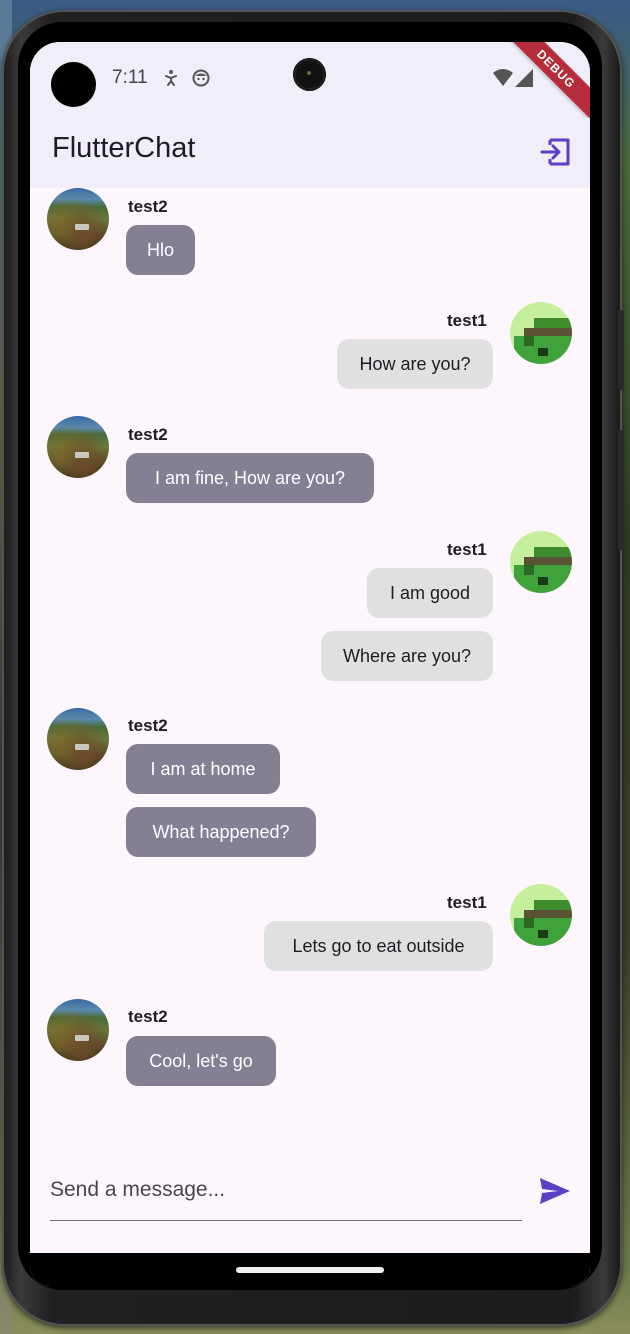  I want to click on accessibility-icon, so click(171, 78).